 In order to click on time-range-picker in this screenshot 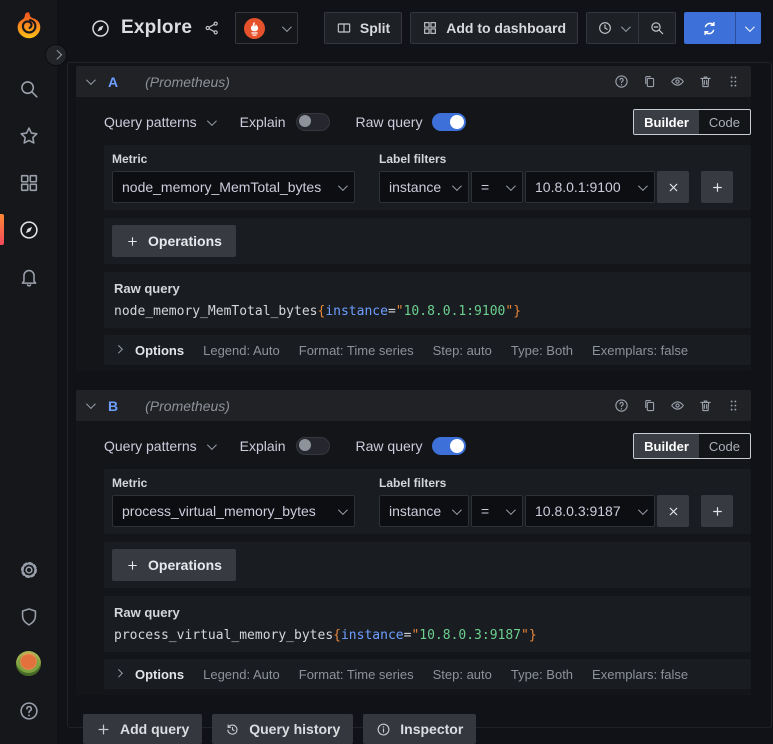, I will do `click(612, 28)`.